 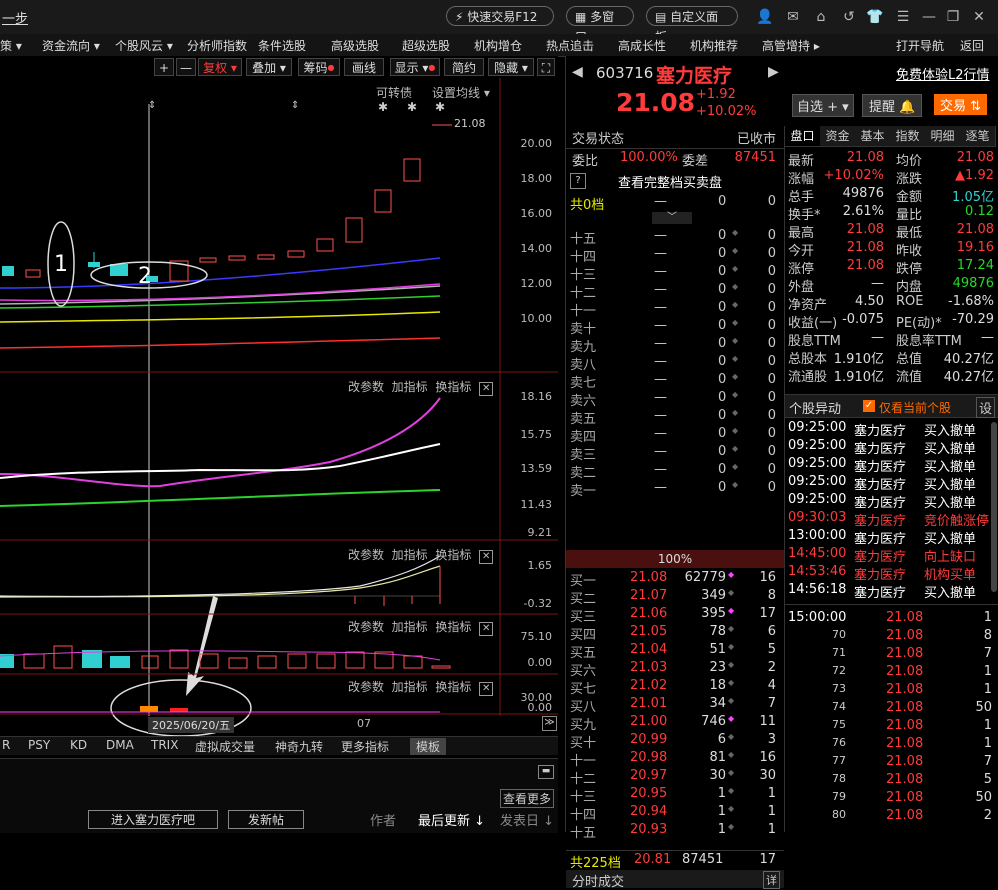 I want to click on menu-item-condition-select: 条件选股, so click(x=282, y=45).